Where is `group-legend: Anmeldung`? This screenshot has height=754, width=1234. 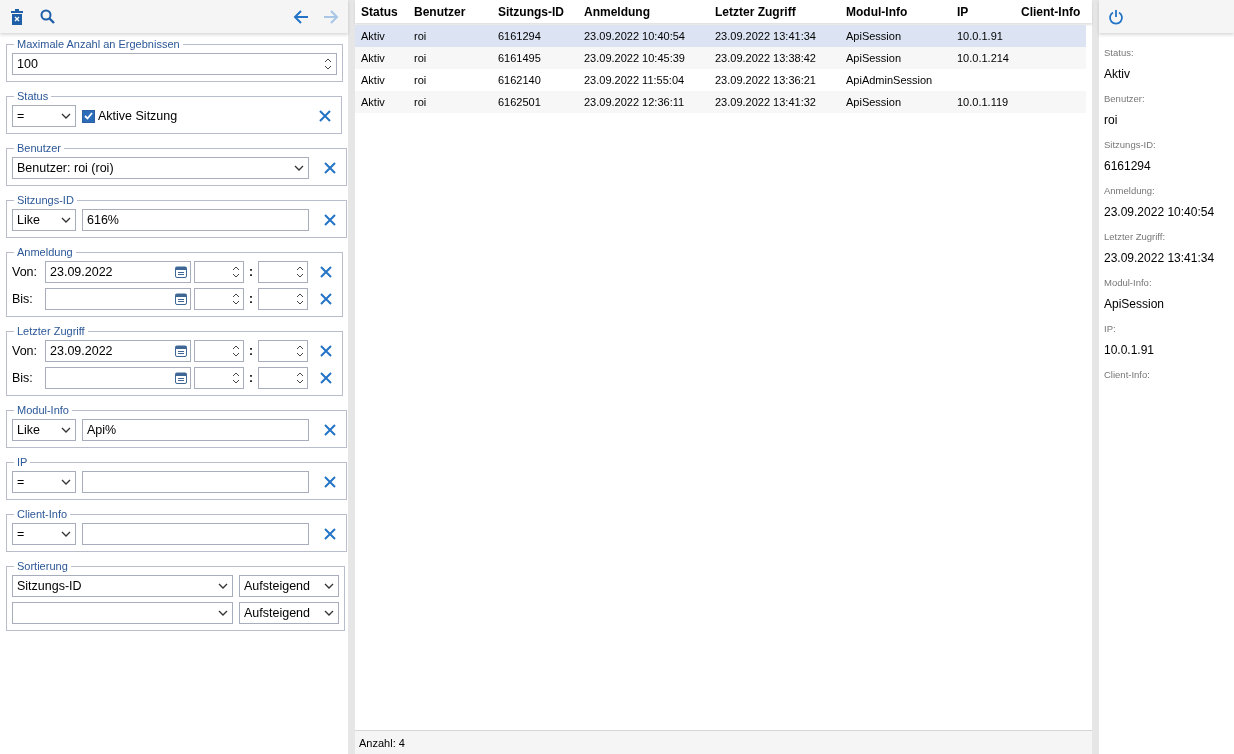
group-legend: Anmeldung is located at coordinates (45, 252).